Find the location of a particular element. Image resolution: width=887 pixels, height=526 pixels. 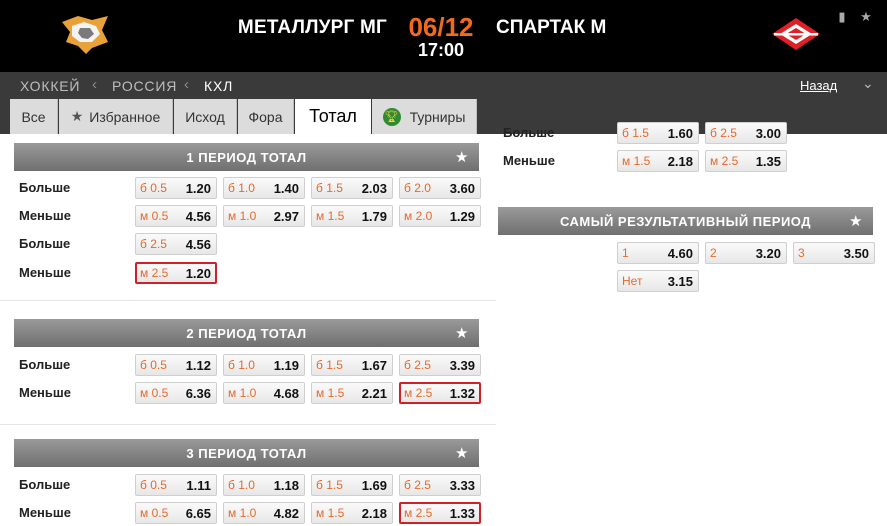

section-header-period-2-total: 2 ПЕРИОД ТОТАЛ ★ is located at coordinates (246, 333).